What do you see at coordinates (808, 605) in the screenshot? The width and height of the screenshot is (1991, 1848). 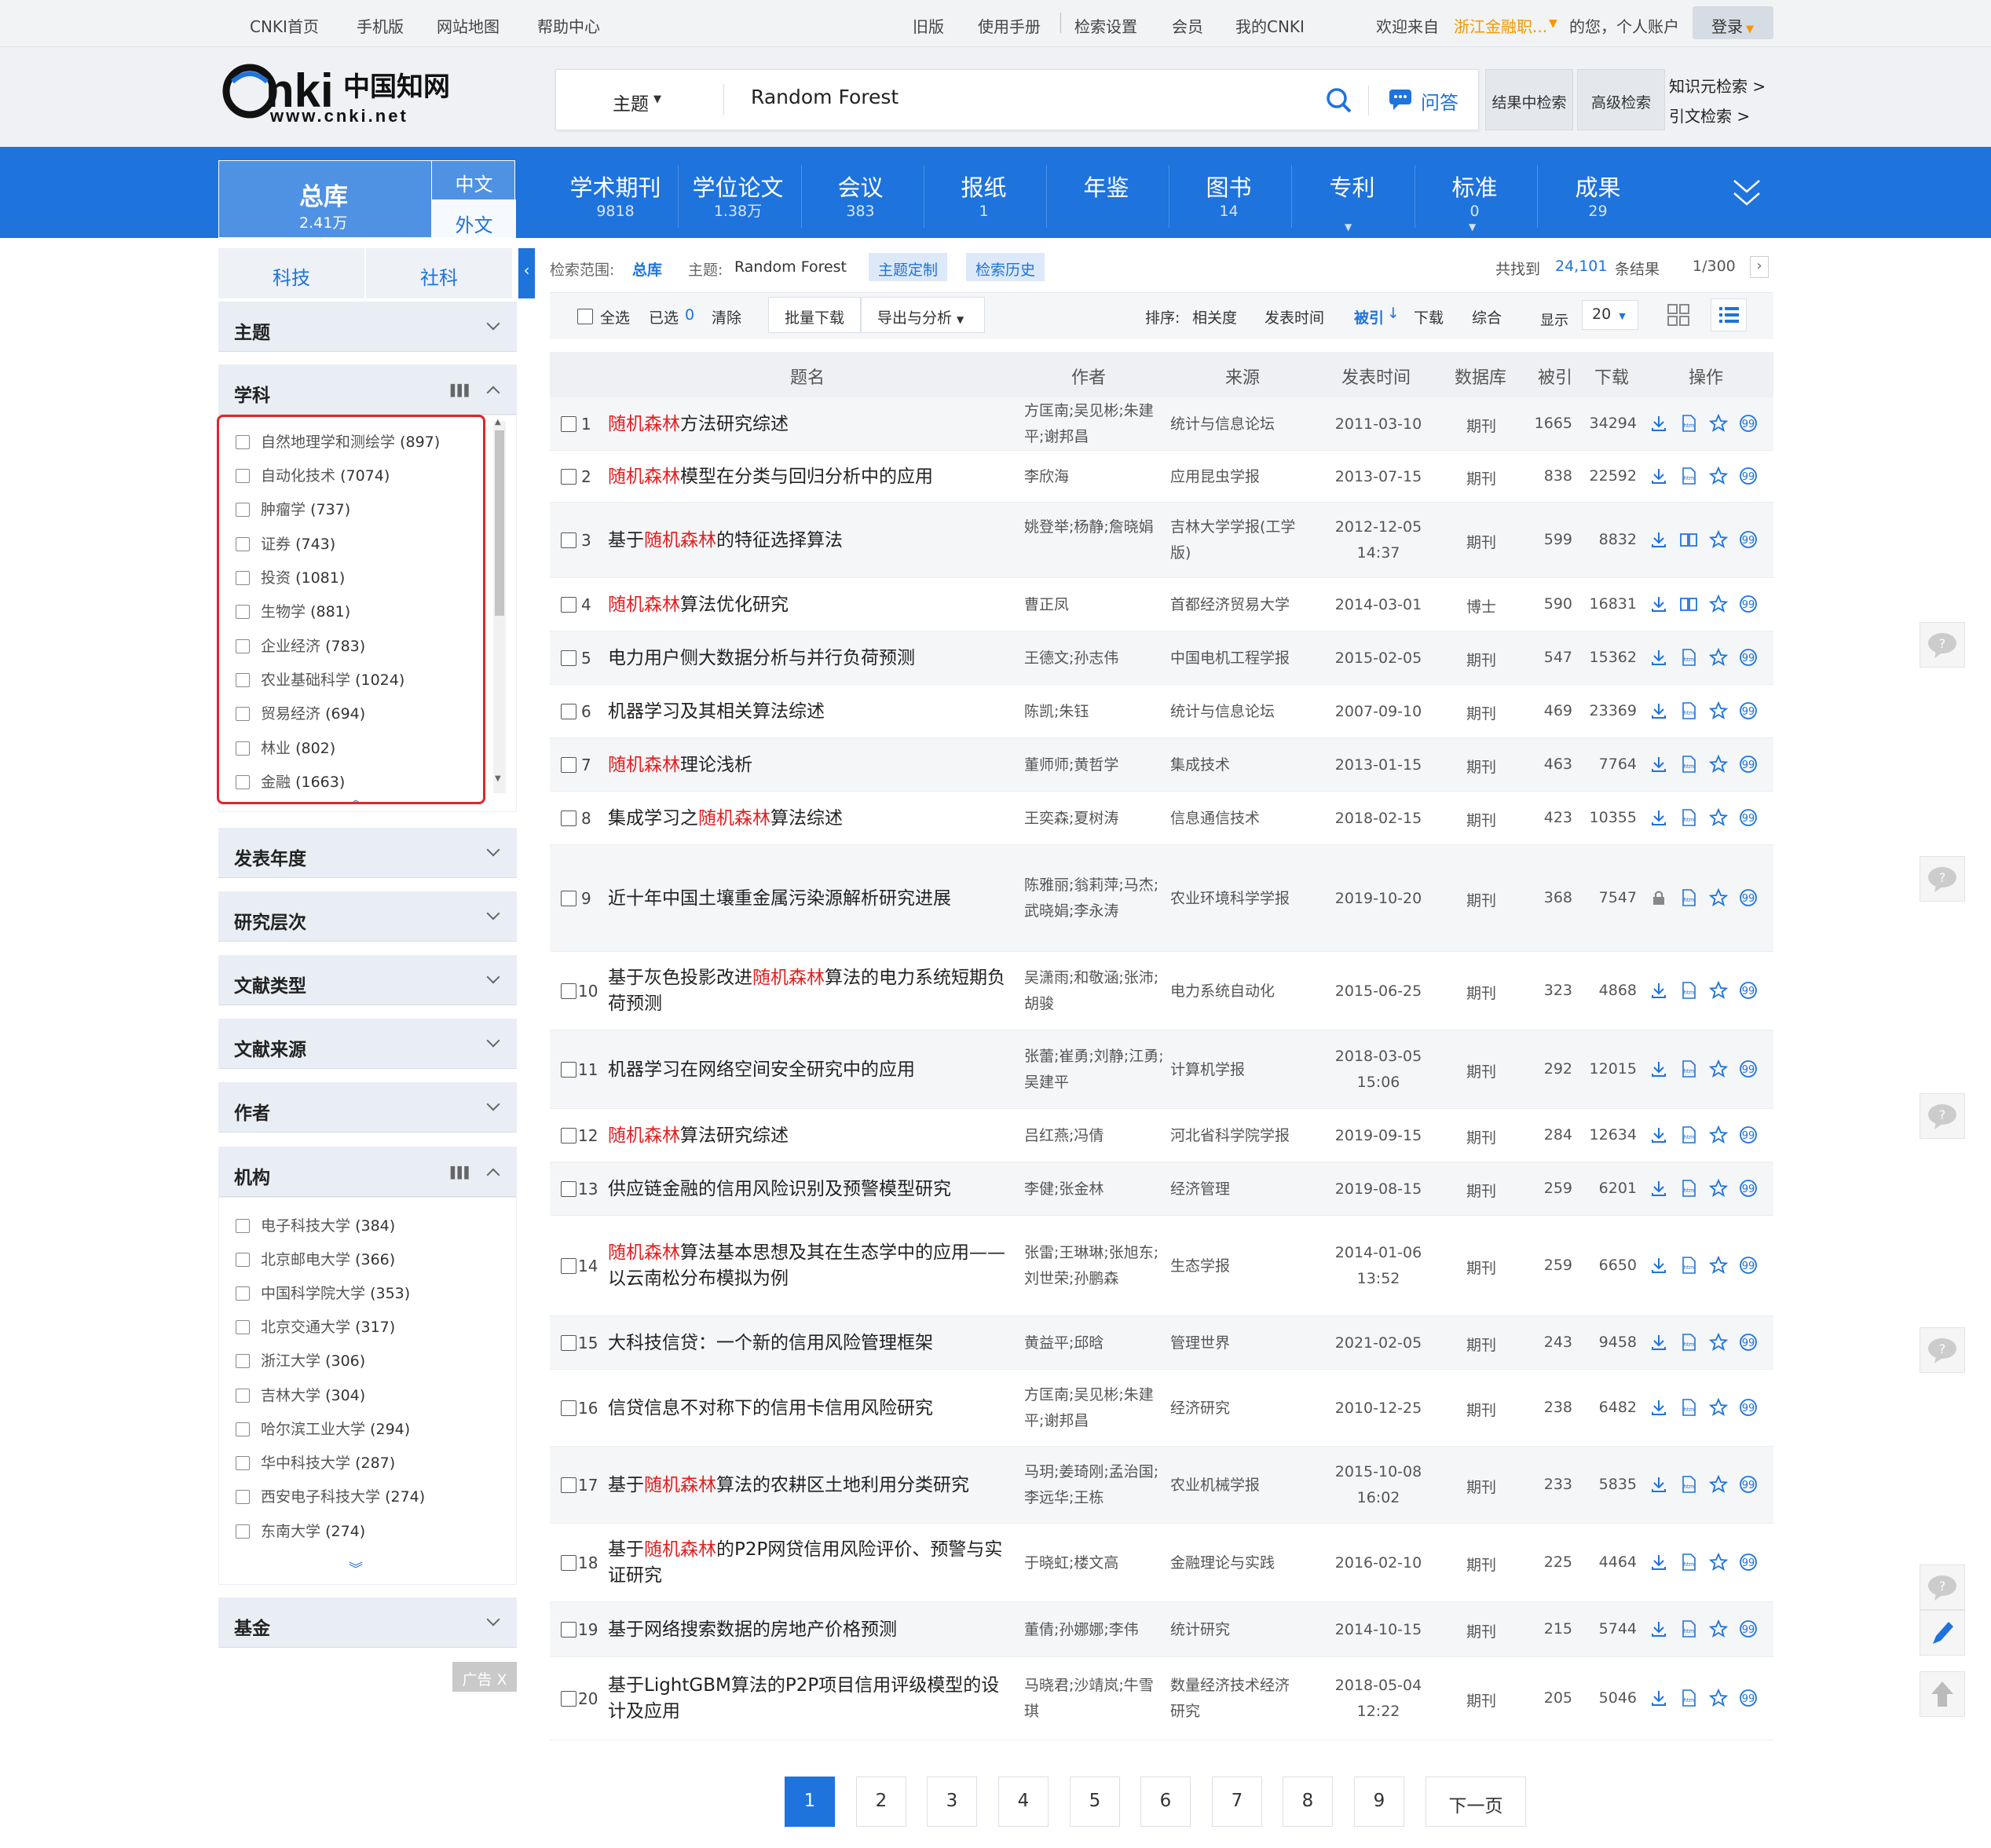 I see `result-title-link: 随机森林算法优化研究` at bounding box center [808, 605].